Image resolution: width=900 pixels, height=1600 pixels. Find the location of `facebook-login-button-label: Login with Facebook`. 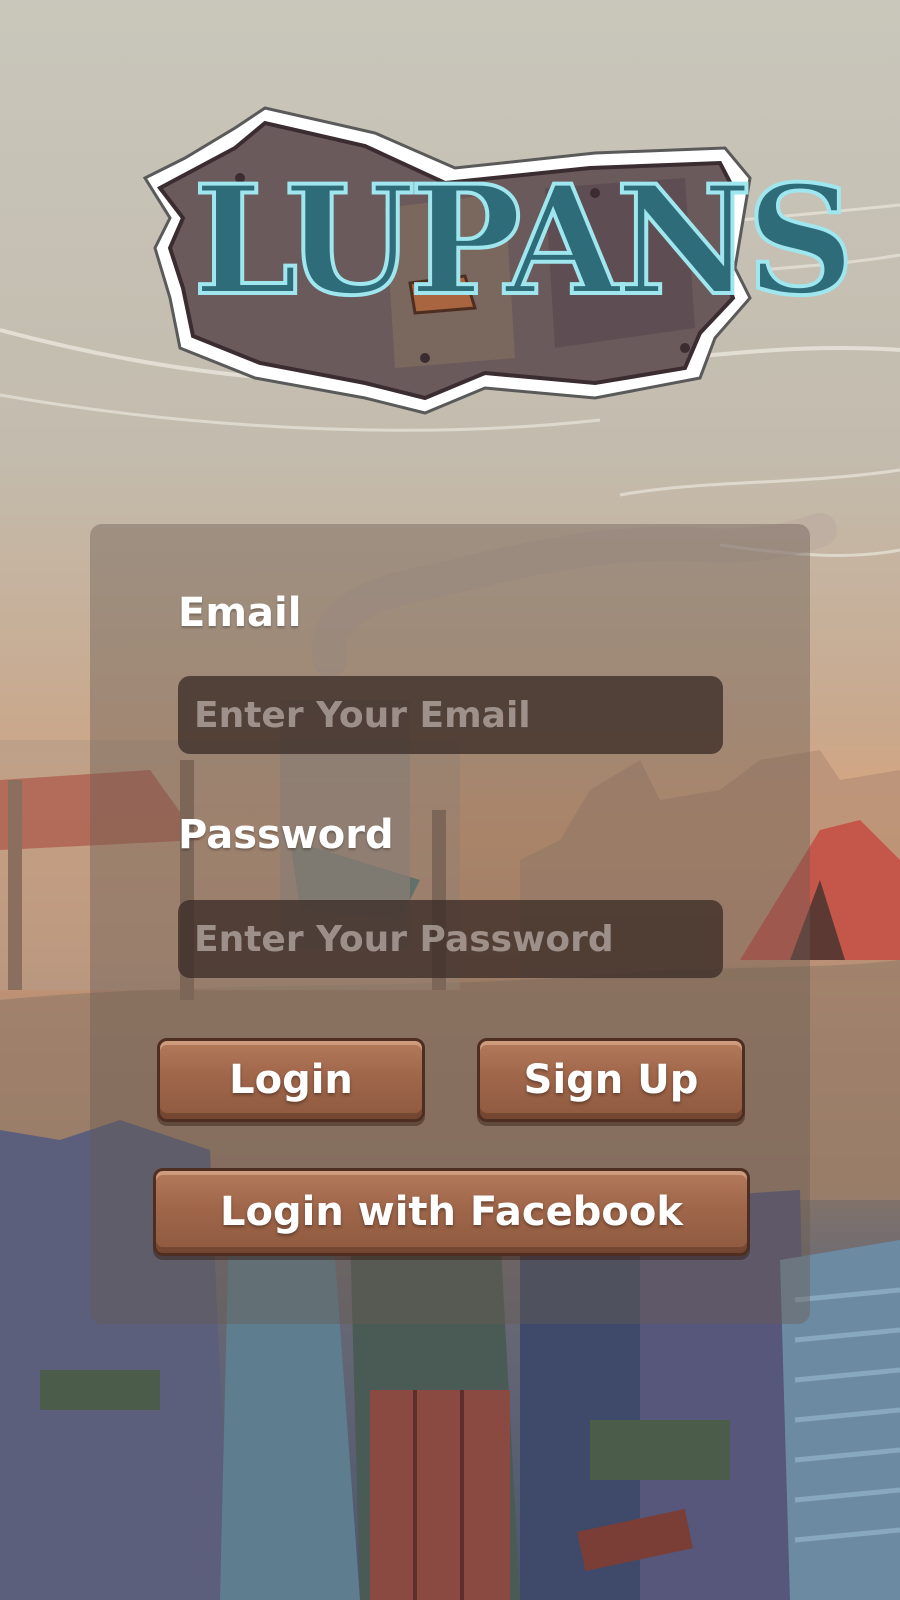

facebook-login-button-label: Login with Facebook is located at coordinates (451, 1212).